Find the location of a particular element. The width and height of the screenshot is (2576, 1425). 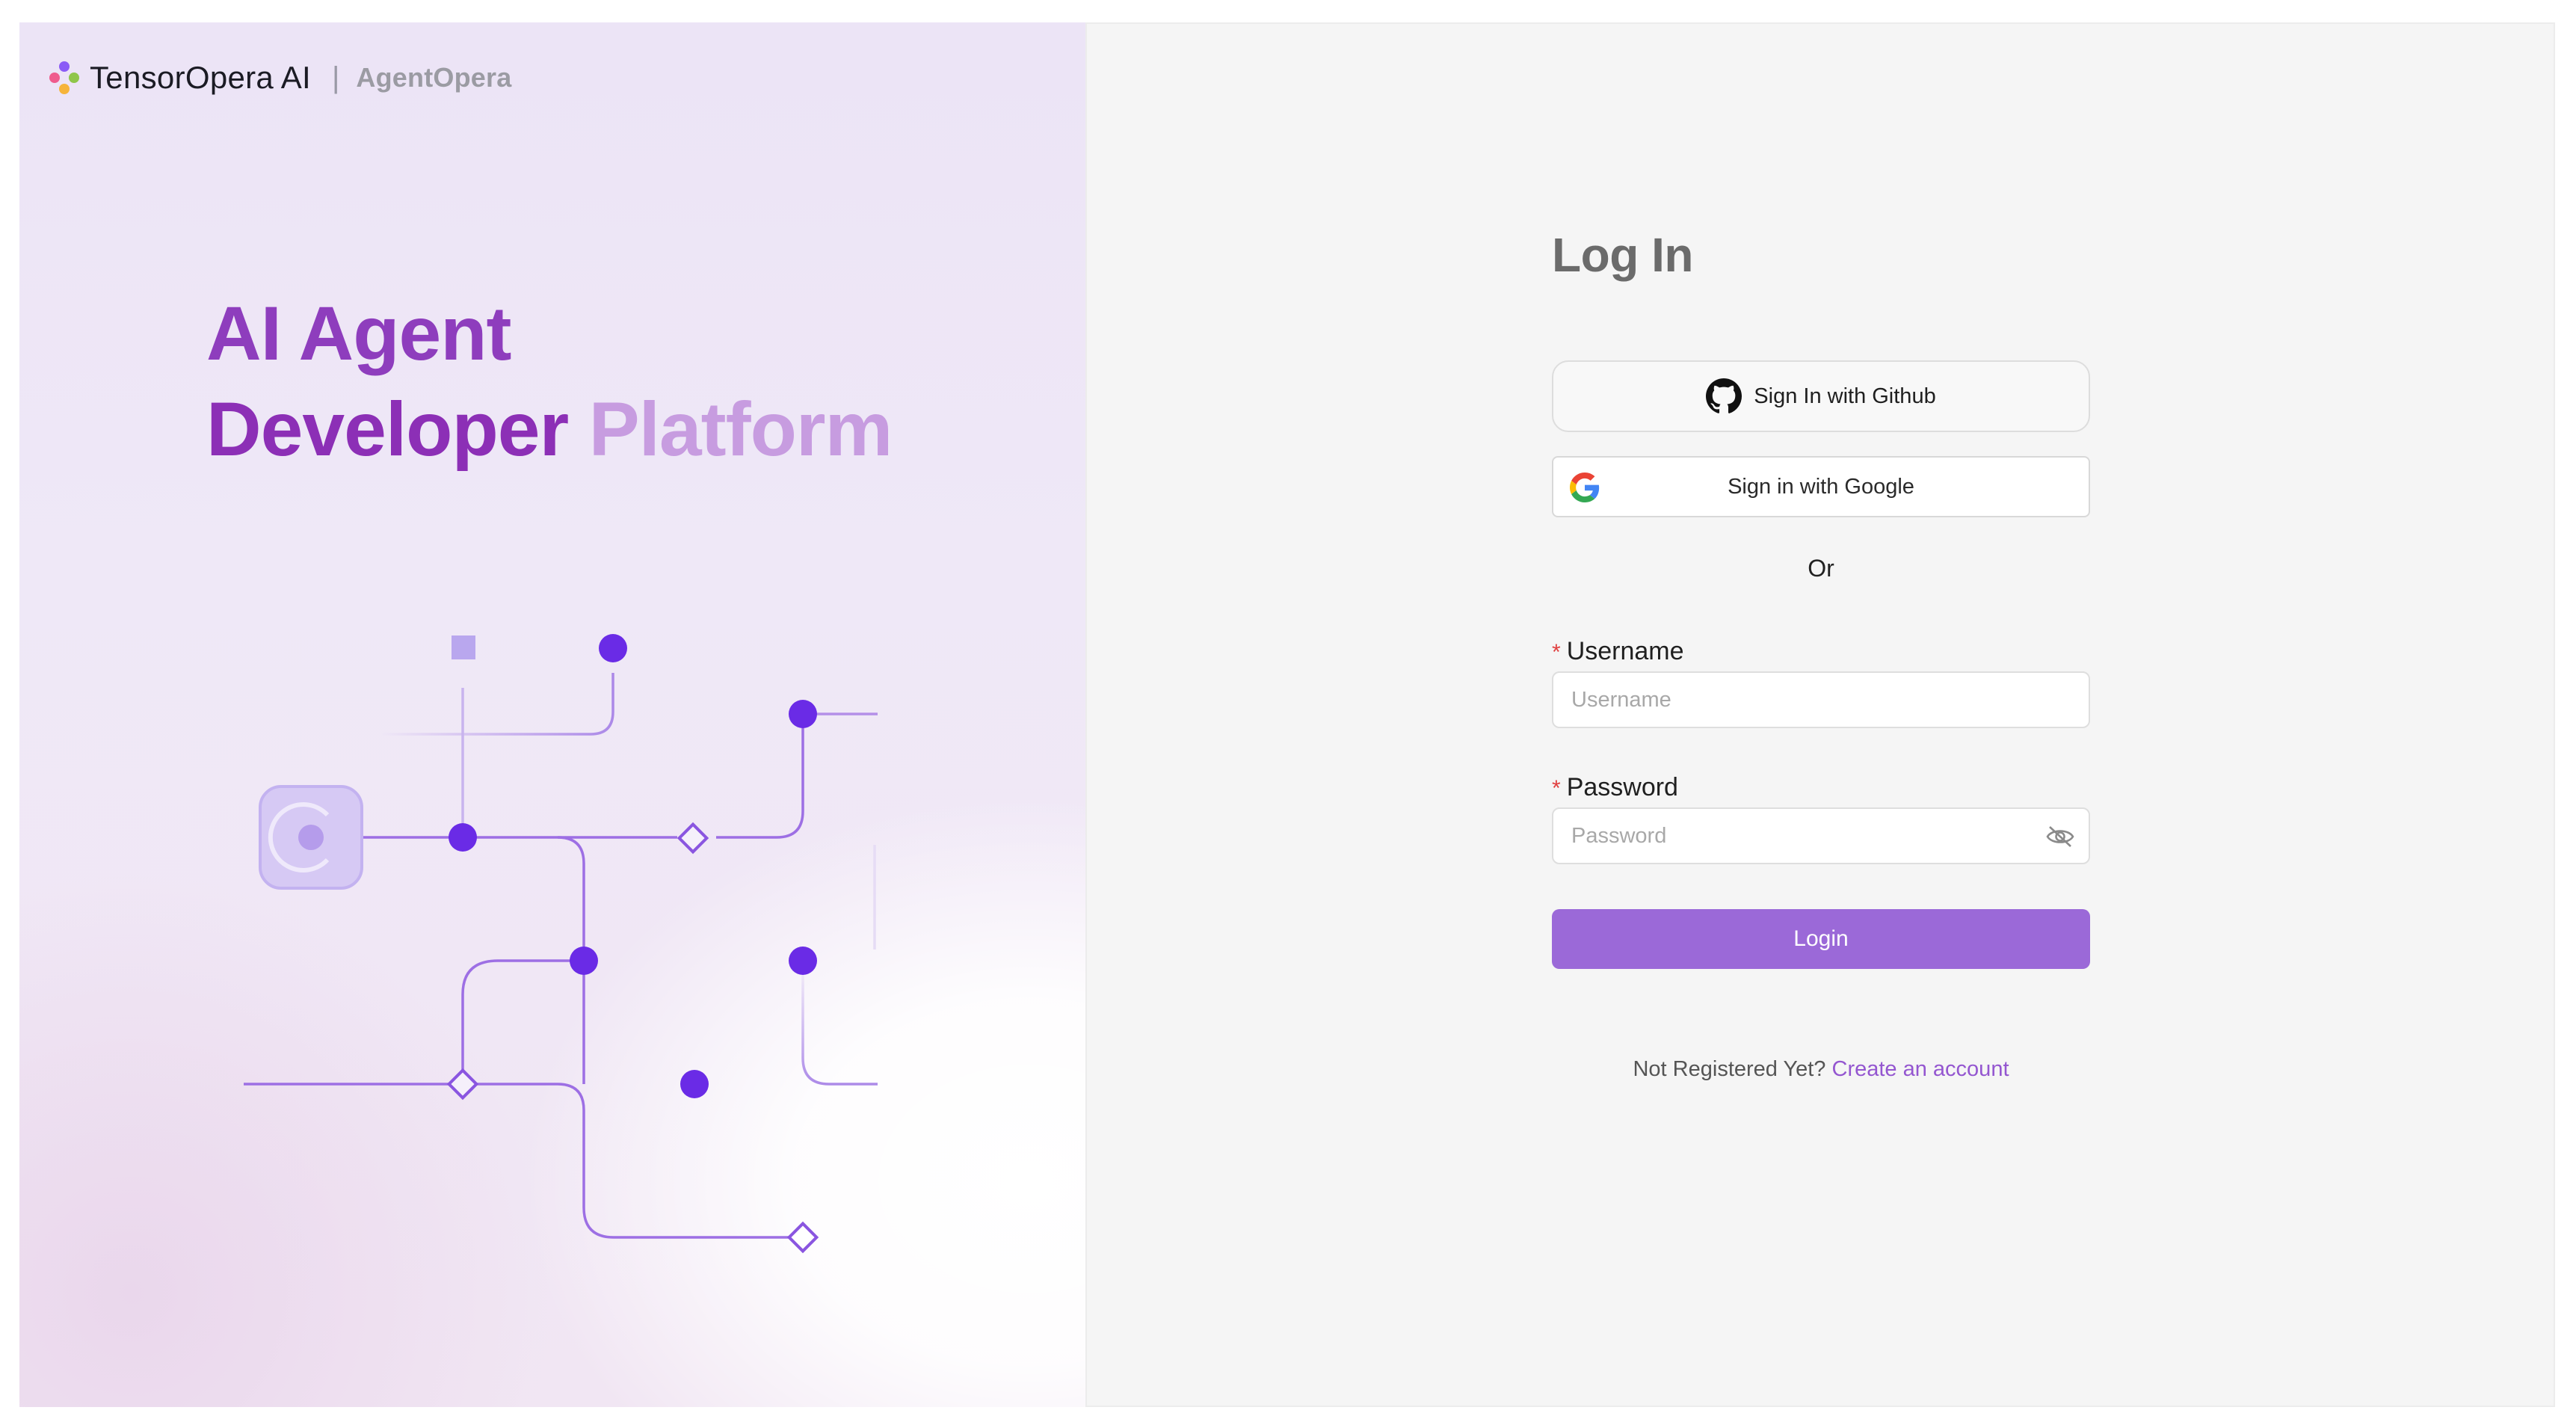

eye-off-icon is located at coordinates (2060, 836).